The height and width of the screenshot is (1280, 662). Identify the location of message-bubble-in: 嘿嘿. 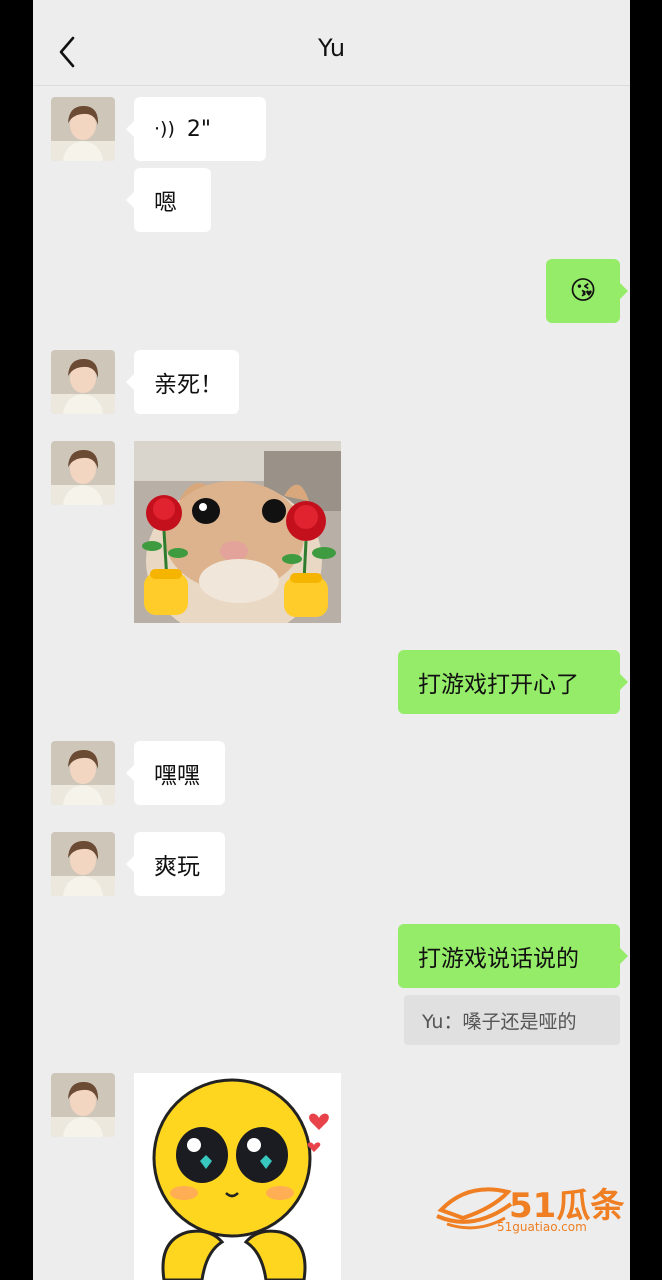
(175, 773).